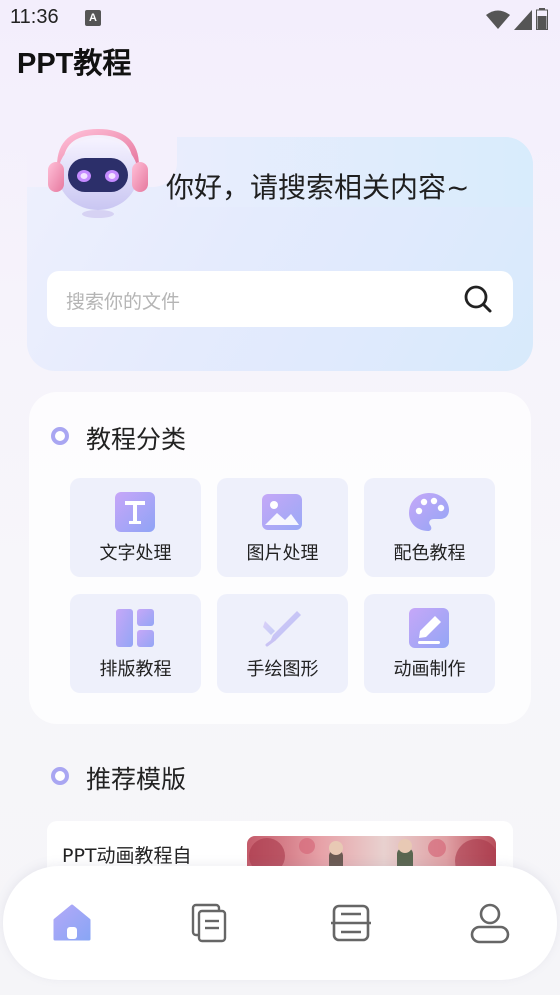  Describe the element at coordinates (280, 923) in the screenshot. I see `bottom-nav` at that location.